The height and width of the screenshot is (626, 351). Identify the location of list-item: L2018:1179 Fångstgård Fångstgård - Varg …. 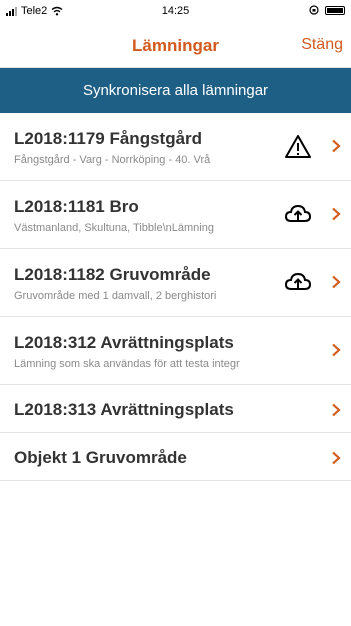
(175, 147).